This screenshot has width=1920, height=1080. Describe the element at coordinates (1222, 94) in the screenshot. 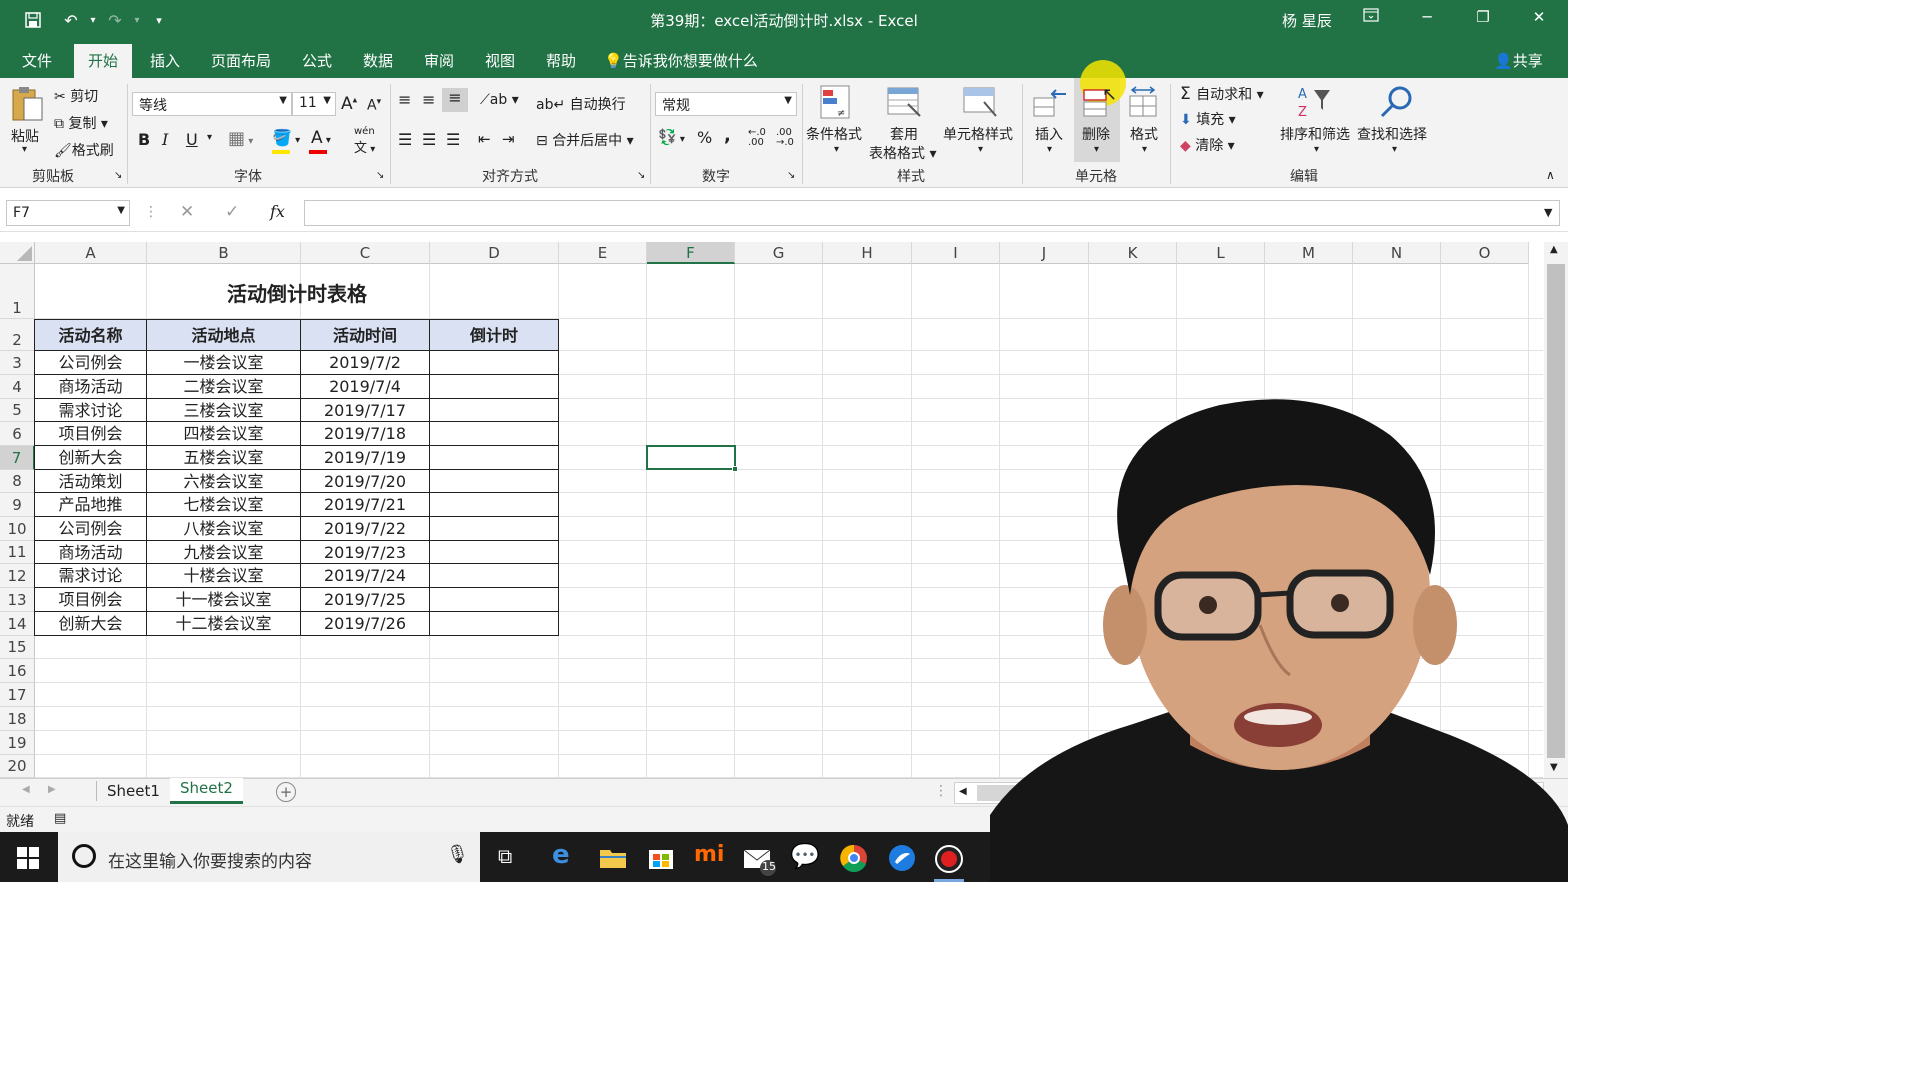

I see `autosum-button: Σ 自动求和 ▾` at that location.